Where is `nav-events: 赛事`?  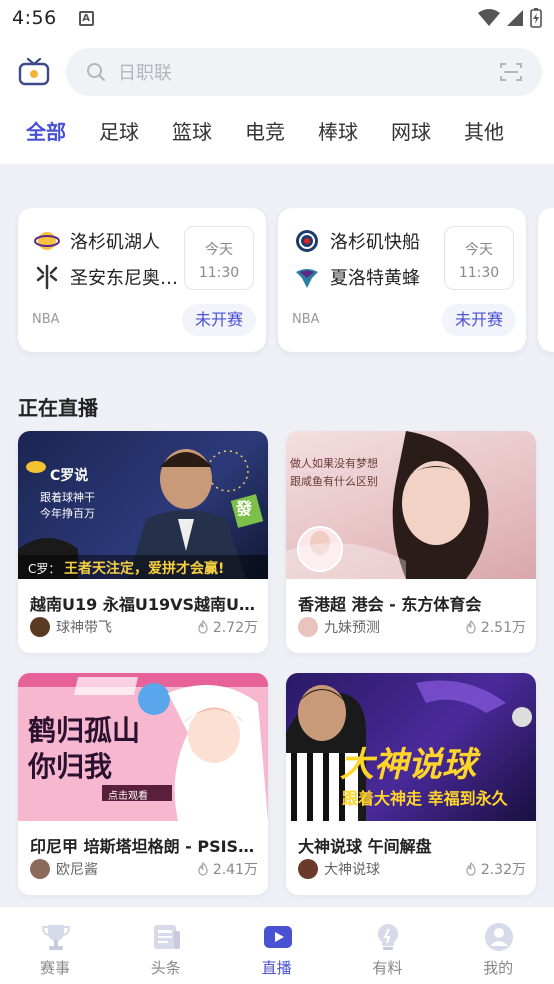
nav-events: 赛事 is located at coordinates (55, 945).